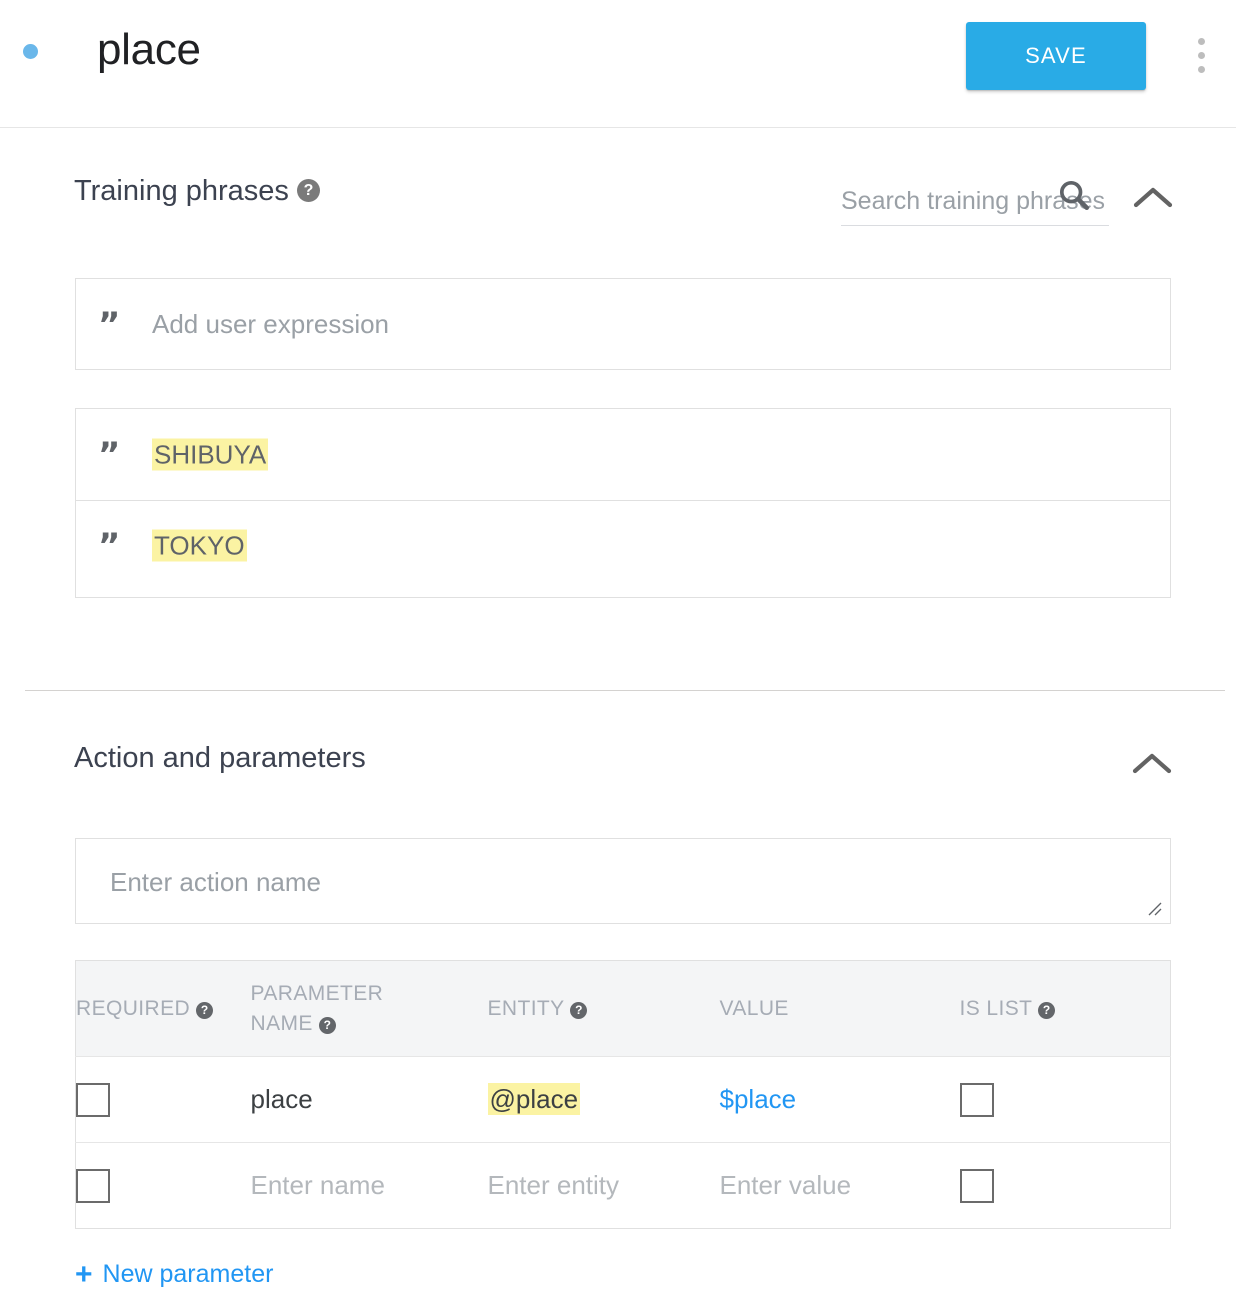  Describe the element at coordinates (618, 64) in the screenshot. I see `intent-header-bar: place SAVE` at that location.